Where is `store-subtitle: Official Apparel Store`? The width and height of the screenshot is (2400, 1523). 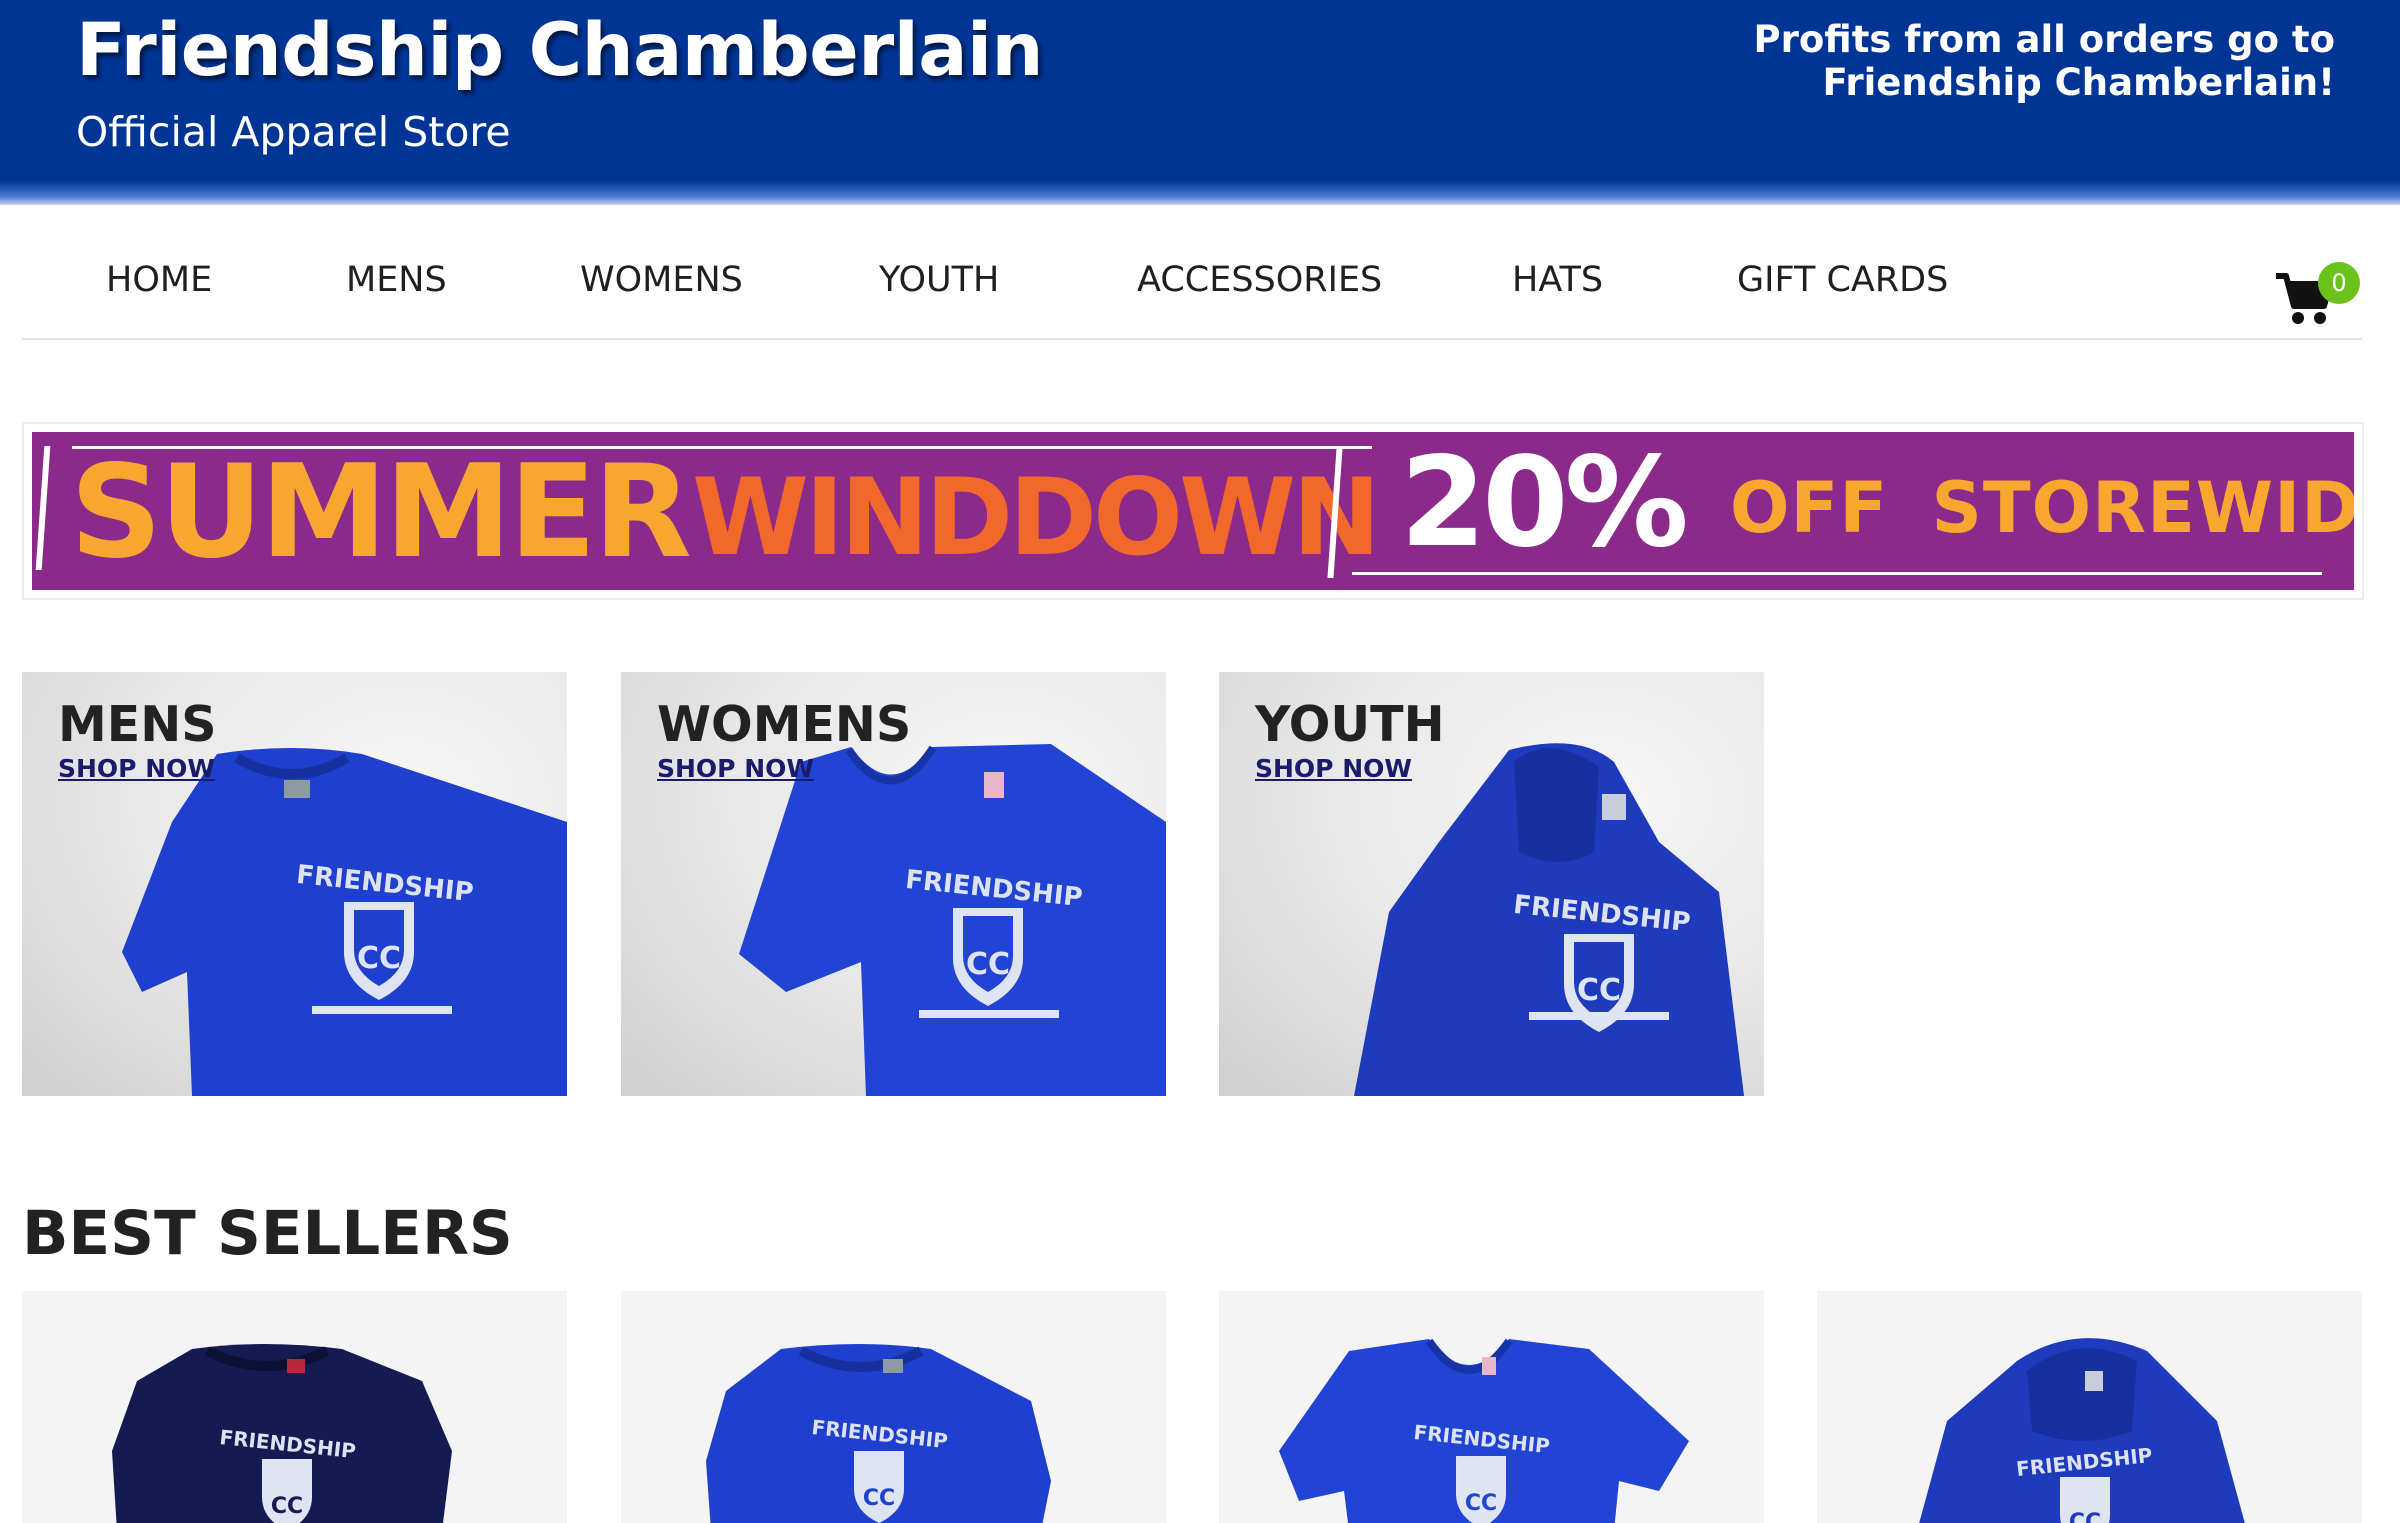 store-subtitle: Official Apparel Store is located at coordinates (293, 132).